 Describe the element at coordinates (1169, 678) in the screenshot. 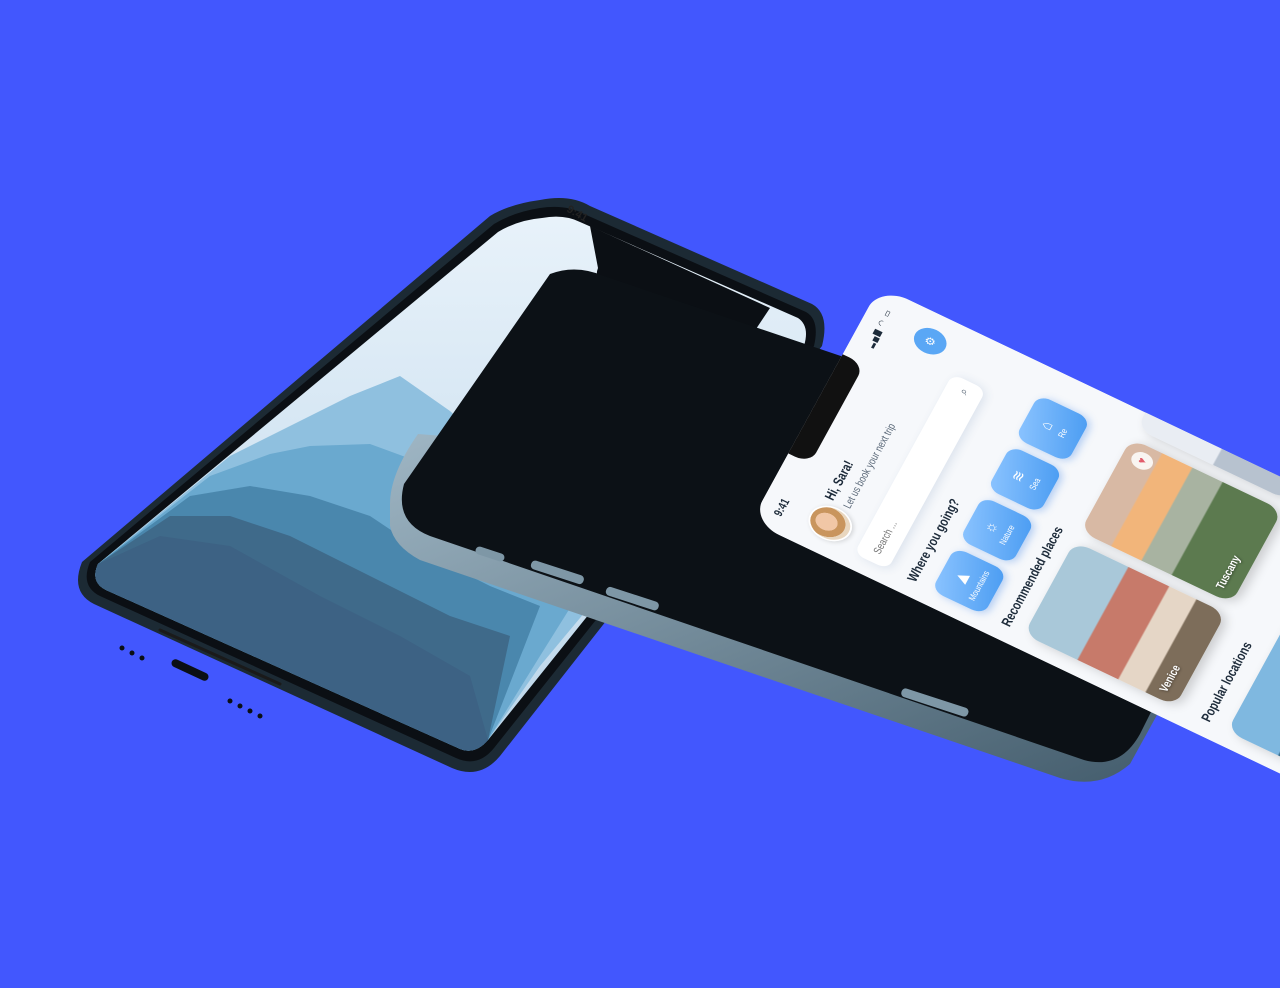

I see `card-label: Venice` at that location.